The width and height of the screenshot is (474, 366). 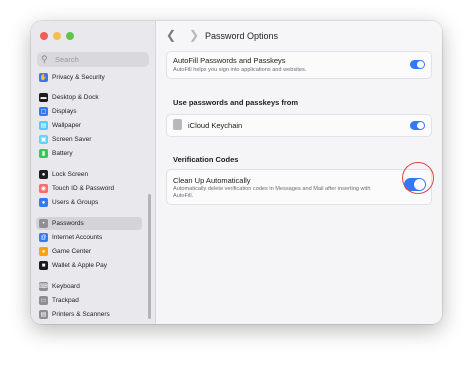 I want to click on keychain-toggle, so click(x=417, y=125).